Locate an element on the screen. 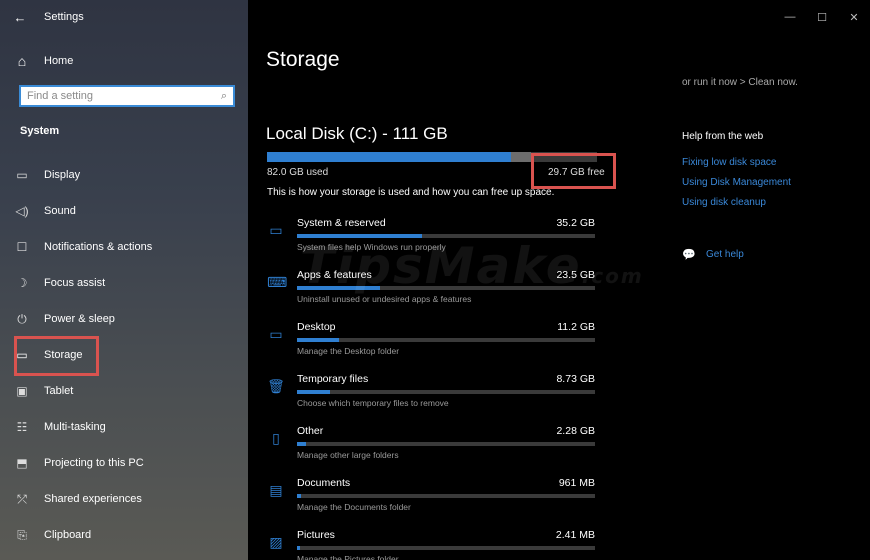 The height and width of the screenshot is (560, 870). title-bar: ← Settings is located at coordinates (124, 17).